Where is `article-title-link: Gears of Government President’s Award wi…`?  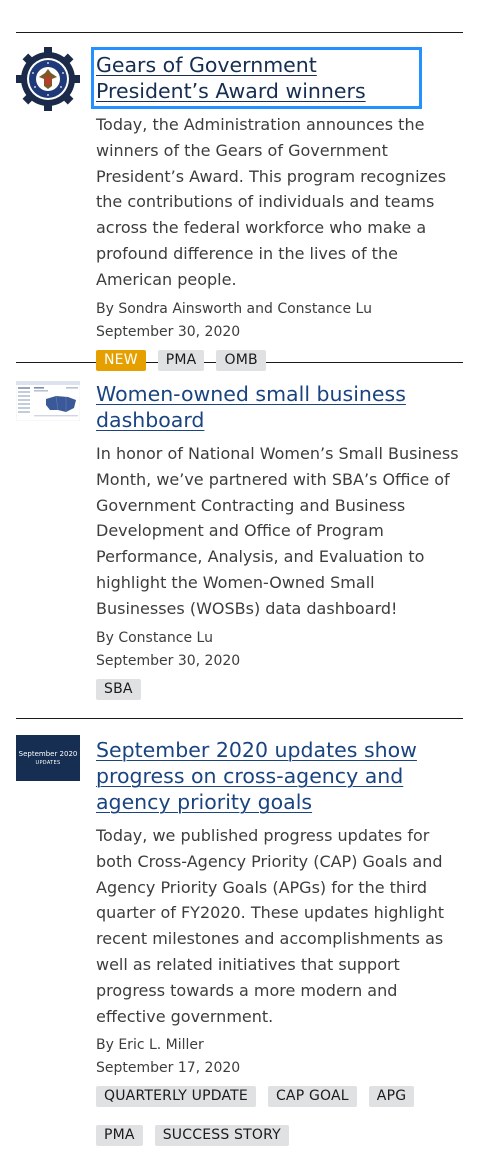 article-title-link: Gears of Government President’s Award wi… is located at coordinates (256, 78).